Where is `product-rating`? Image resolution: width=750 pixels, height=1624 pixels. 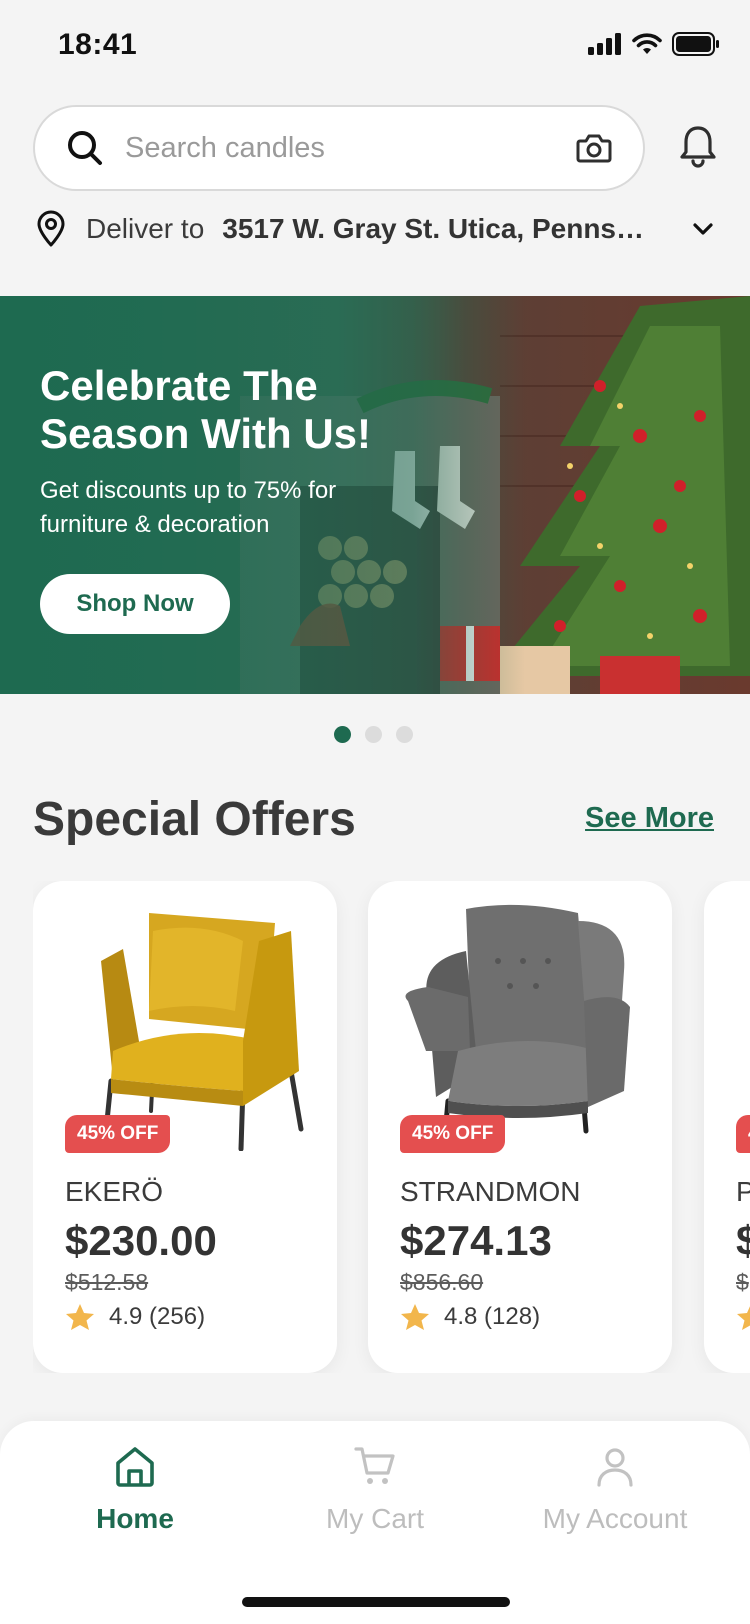
product-rating is located at coordinates (743, 1317).